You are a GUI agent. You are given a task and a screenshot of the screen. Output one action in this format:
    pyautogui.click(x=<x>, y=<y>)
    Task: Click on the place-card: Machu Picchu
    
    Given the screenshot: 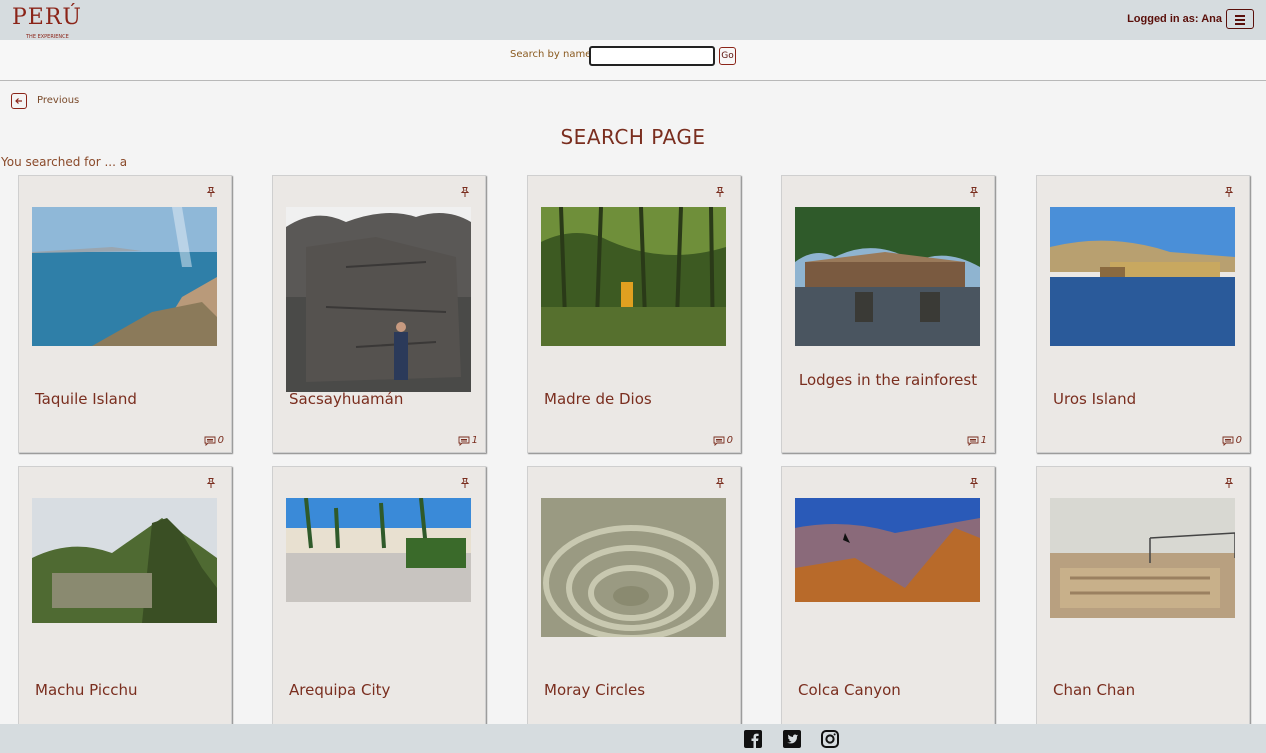 What is the action you would take?
    pyautogui.click(x=125, y=598)
    